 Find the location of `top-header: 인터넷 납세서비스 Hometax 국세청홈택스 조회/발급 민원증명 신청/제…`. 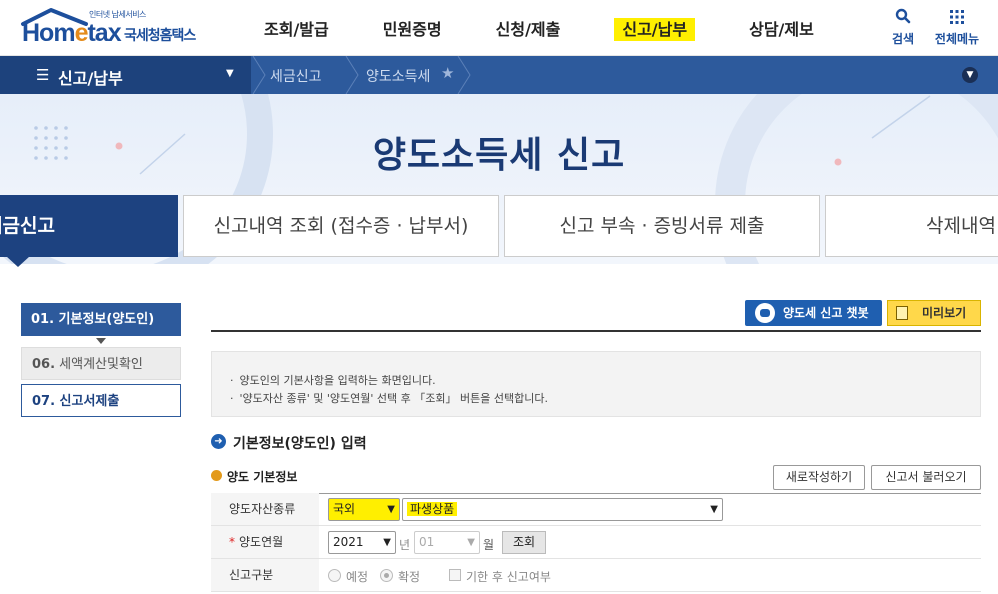

top-header: 인터넷 납세서비스 Hometax 국세청홈택스 조회/발급 민원증명 신청/제… is located at coordinates (499, 28).